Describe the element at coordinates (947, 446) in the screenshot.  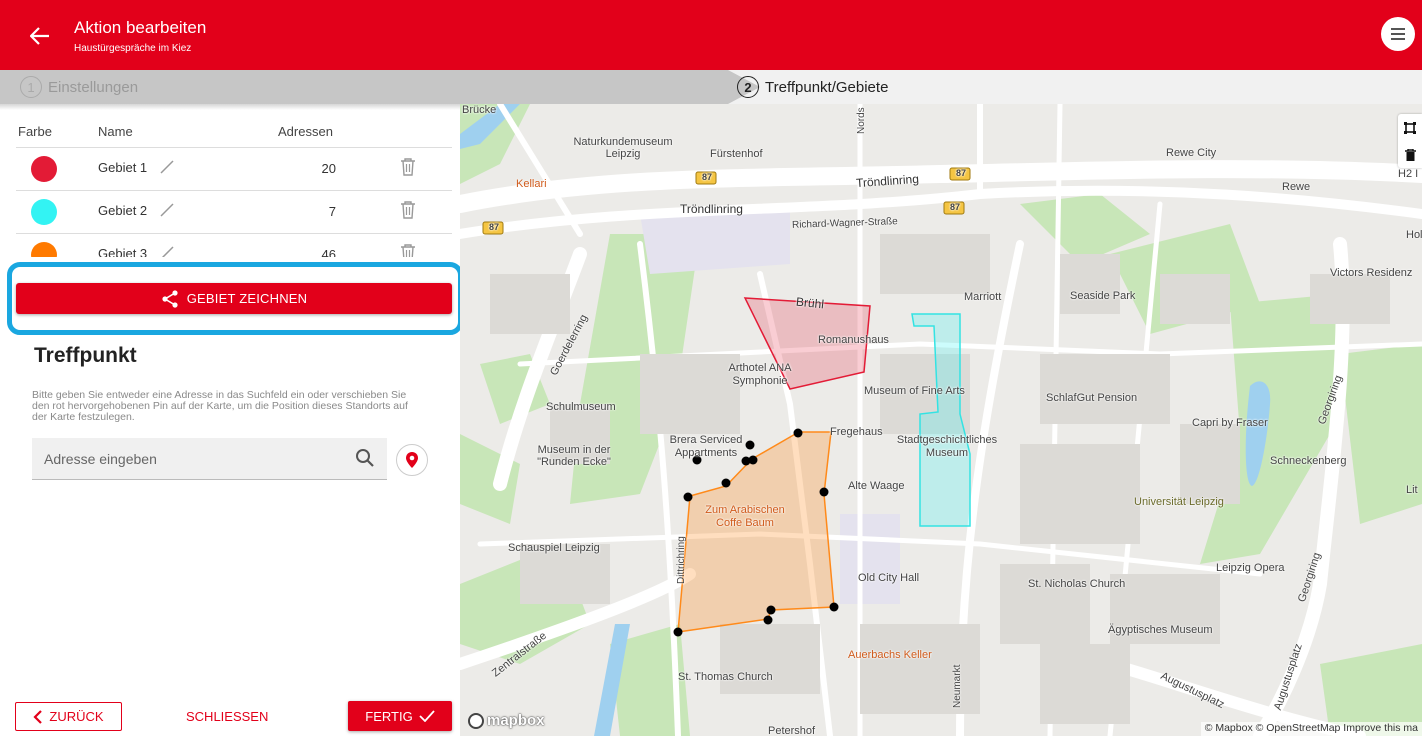
I see `map-label-stadtgeschichtliches: Stadtgeschichtliches Museum` at that location.